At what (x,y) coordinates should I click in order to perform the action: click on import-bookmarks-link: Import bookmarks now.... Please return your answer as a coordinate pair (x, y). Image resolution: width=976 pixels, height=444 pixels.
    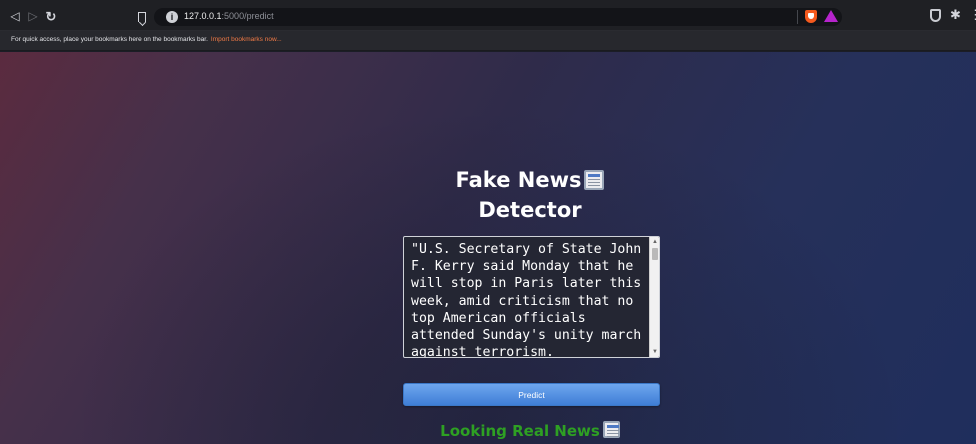
    Looking at the image, I should click on (246, 39).